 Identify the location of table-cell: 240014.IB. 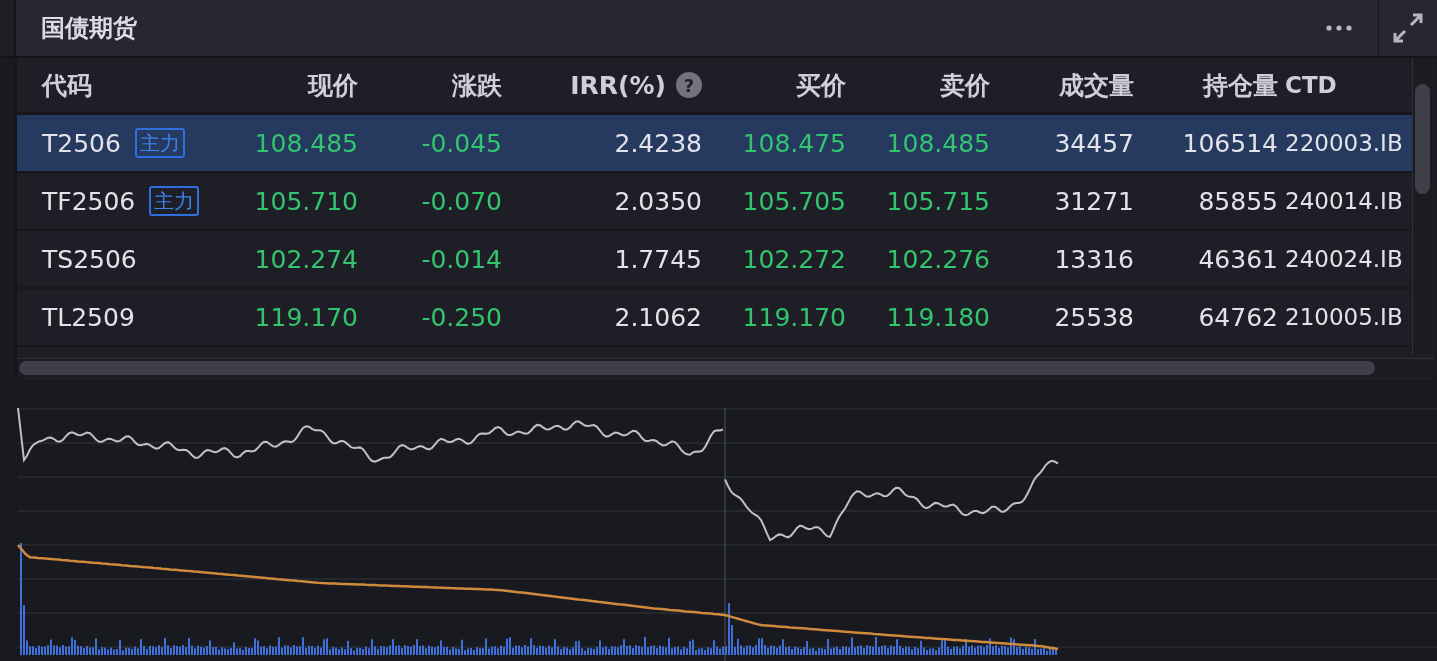
(1344, 201).